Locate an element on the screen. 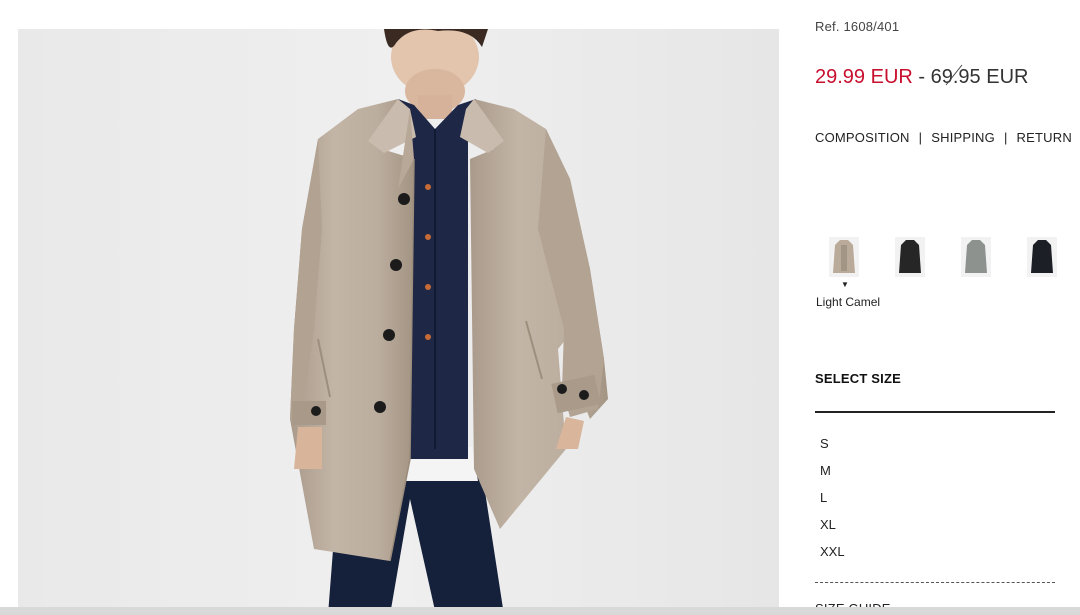 This screenshot has height=615, width=1080. size-option-xxl: XXL is located at coordinates (832, 557).